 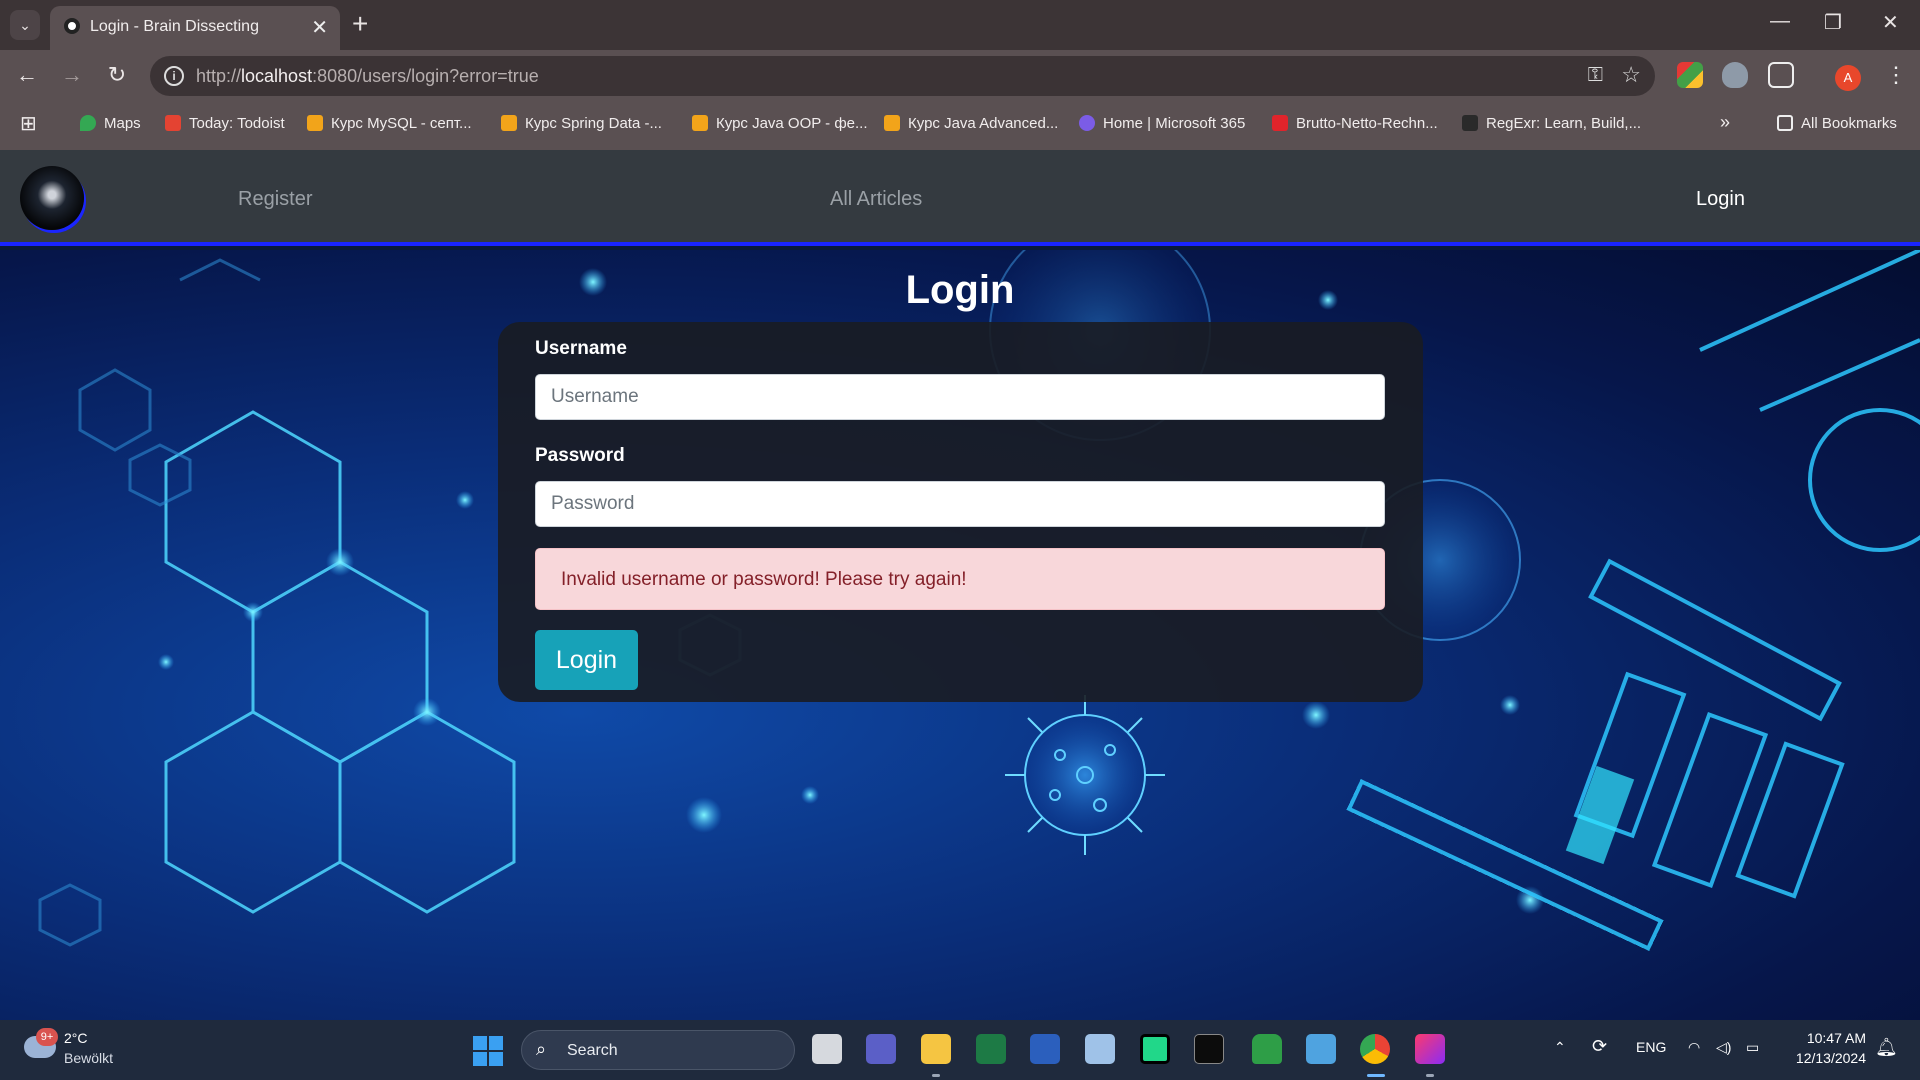 I want to click on chrome-icon, so click(x=1375, y=1049).